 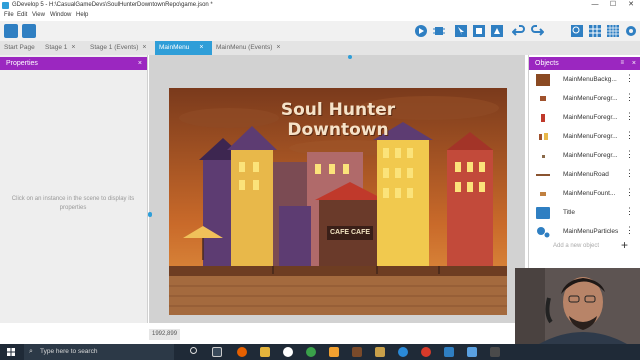 What do you see at coordinates (543, 175) in the screenshot?
I see `road-sprite-icon` at bounding box center [543, 175].